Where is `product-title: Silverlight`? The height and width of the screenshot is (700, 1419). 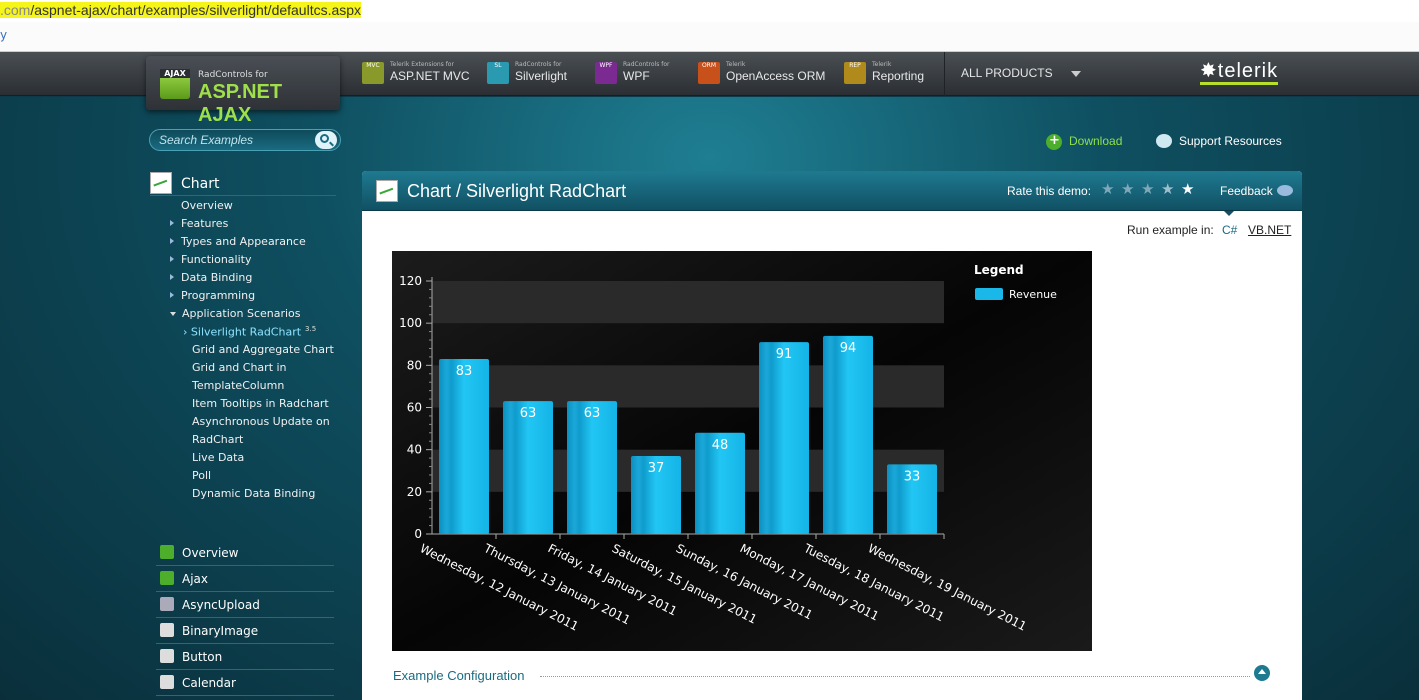 product-title: Silverlight is located at coordinates (541, 76).